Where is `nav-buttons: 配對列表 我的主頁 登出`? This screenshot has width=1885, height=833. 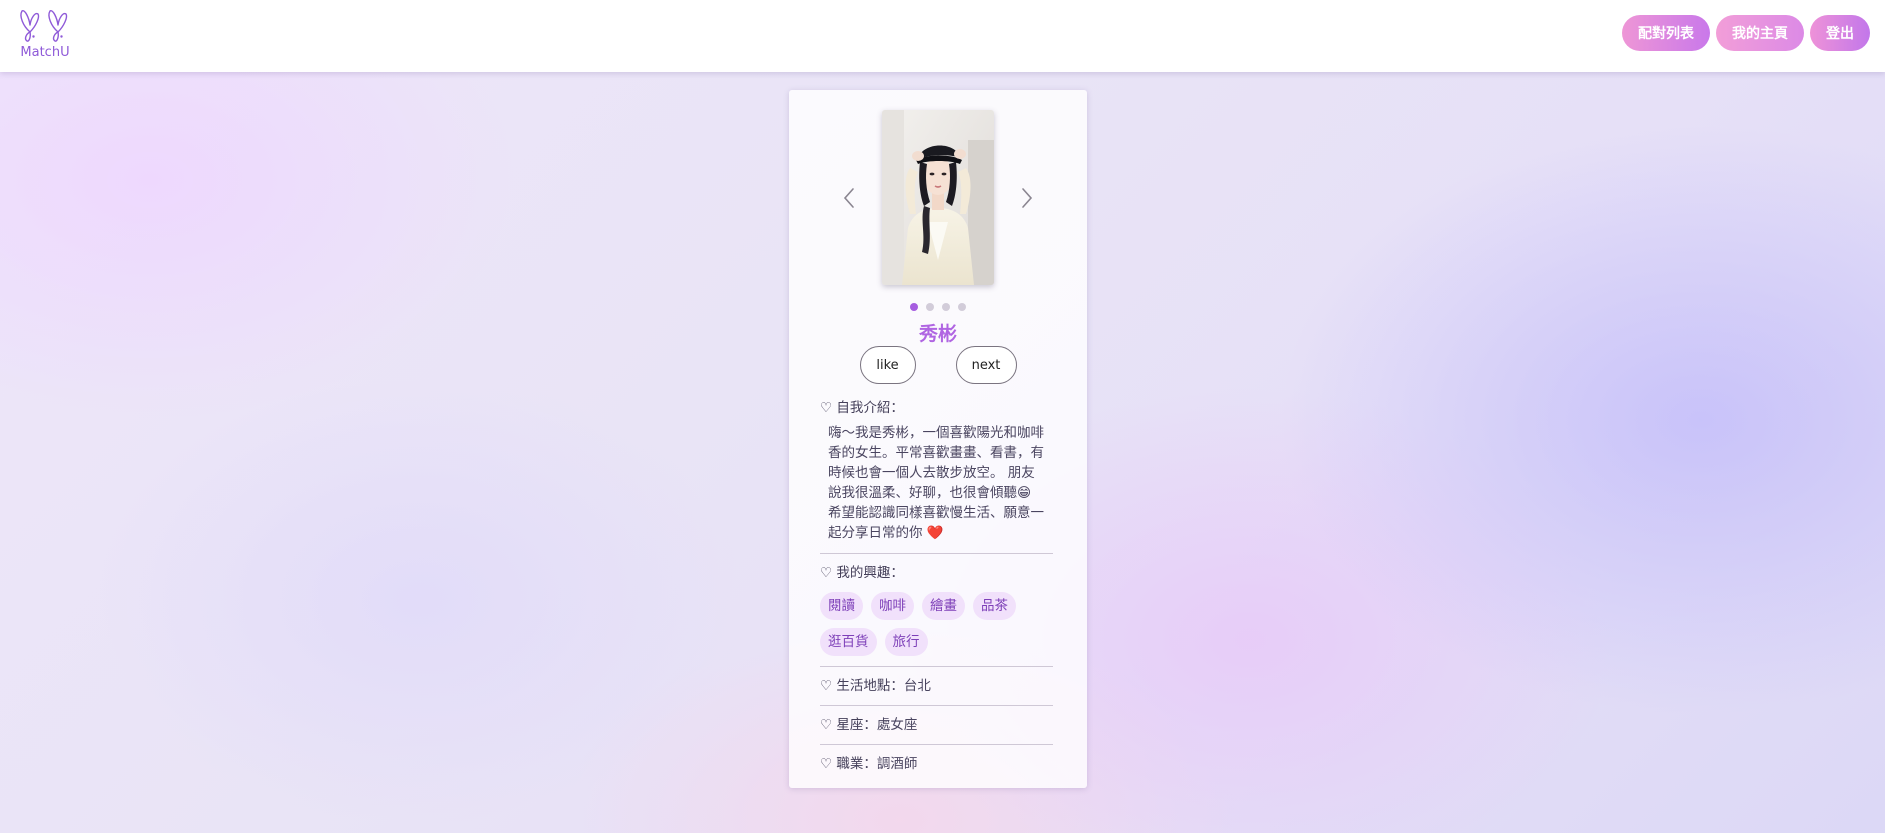
nav-buttons: 配對列表 我的主頁 登出 is located at coordinates (1746, 33).